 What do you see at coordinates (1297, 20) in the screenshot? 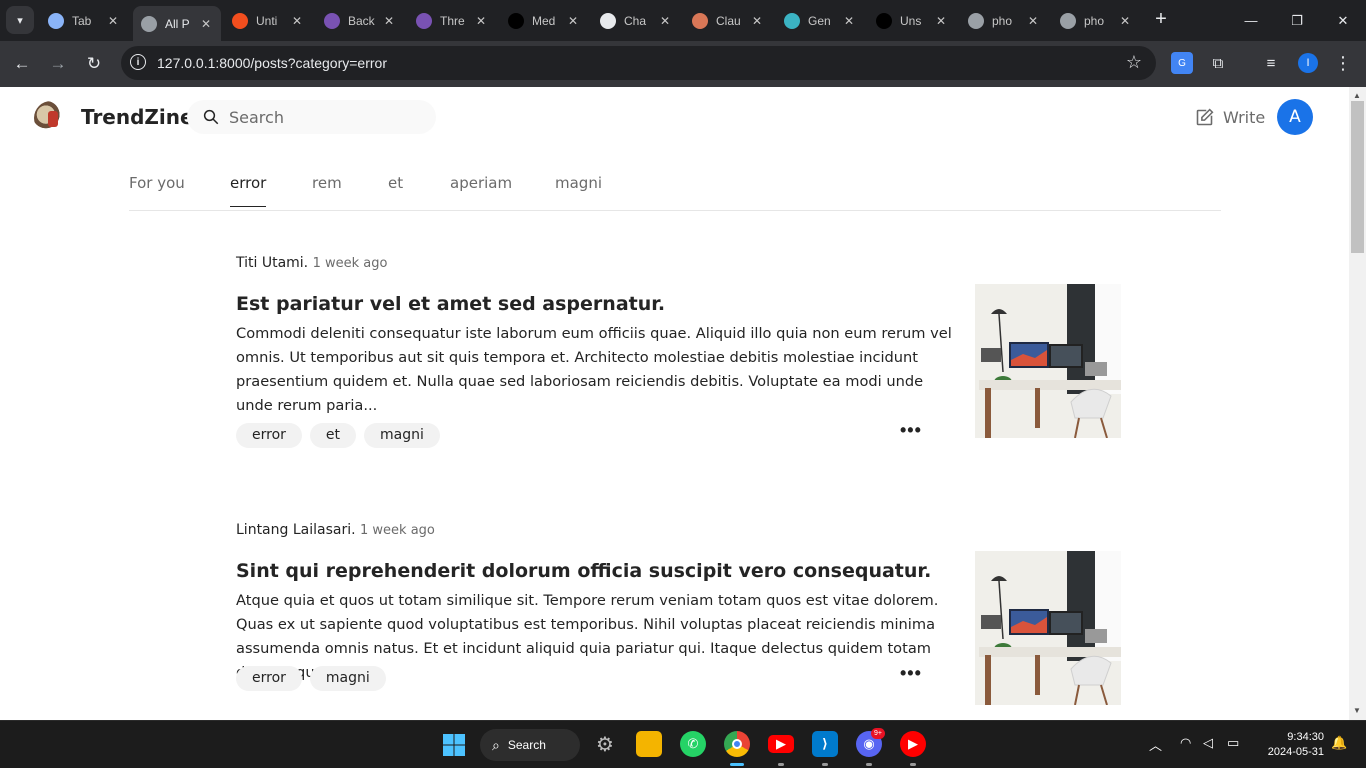
I see `restore-button: ❐` at bounding box center [1297, 20].